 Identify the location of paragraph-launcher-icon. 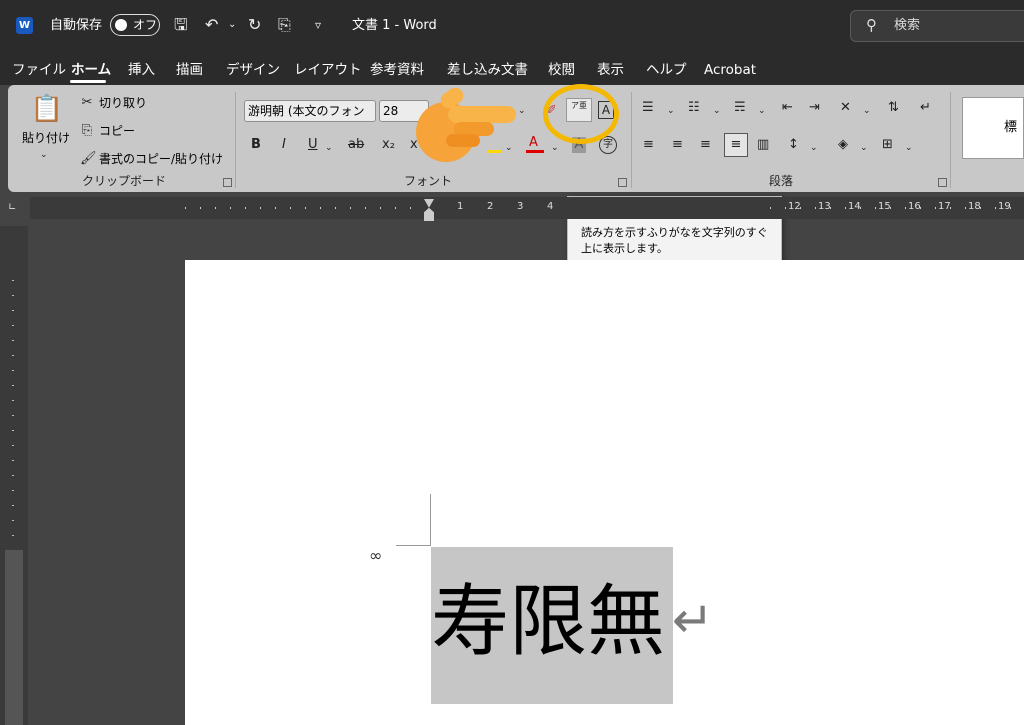
(942, 182).